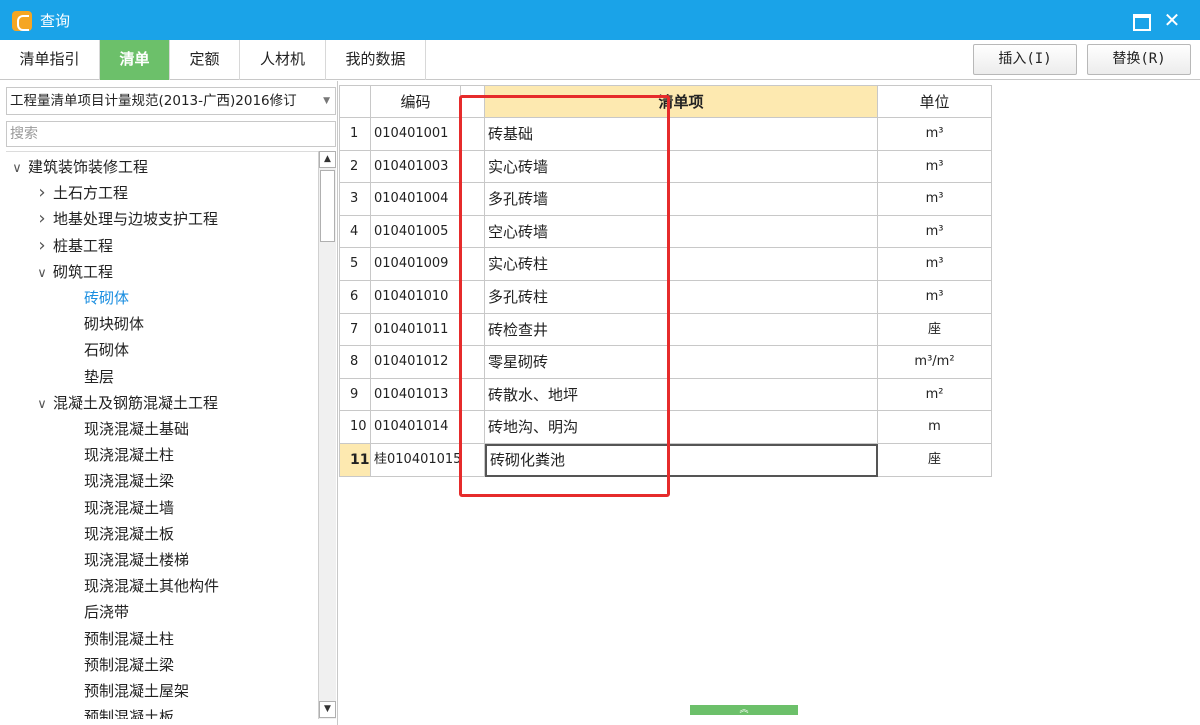 This screenshot has width=1200, height=725. I want to click on list-name-cell: 零星砌砖, so click(681, 362).